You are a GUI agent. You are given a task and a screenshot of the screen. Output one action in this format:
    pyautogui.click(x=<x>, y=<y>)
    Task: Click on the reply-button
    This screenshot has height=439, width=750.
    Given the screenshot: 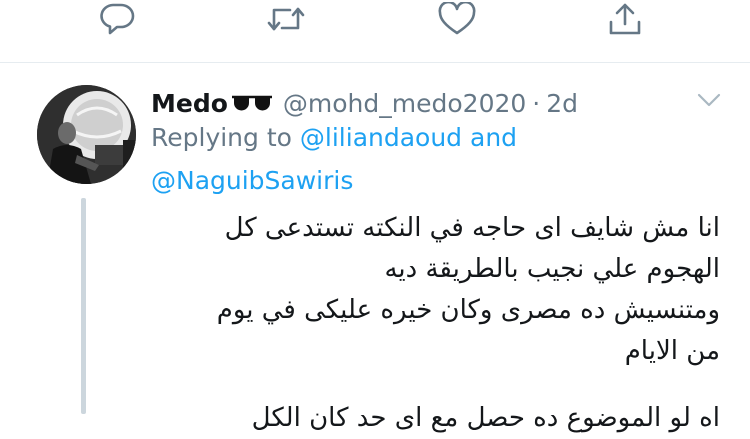 What is the action you would take?
    pyautogui.click(x=117, y=19)
    